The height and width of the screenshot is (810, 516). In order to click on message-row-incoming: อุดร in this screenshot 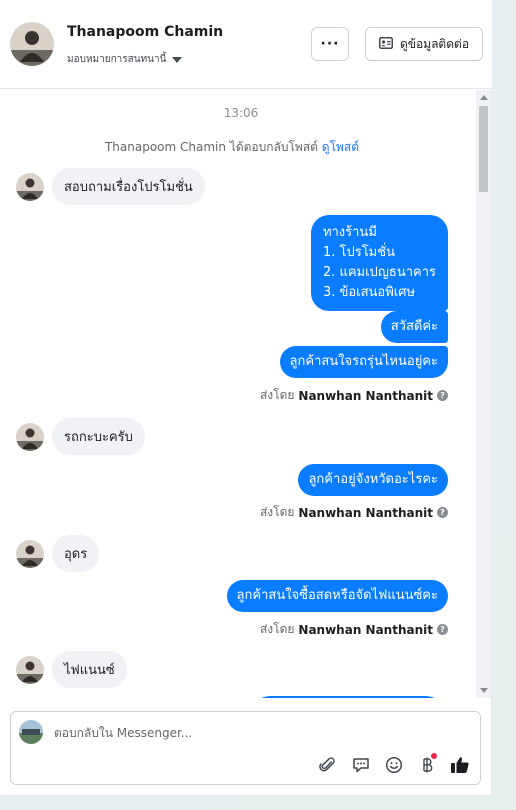, I will do `click(58, 553)`.